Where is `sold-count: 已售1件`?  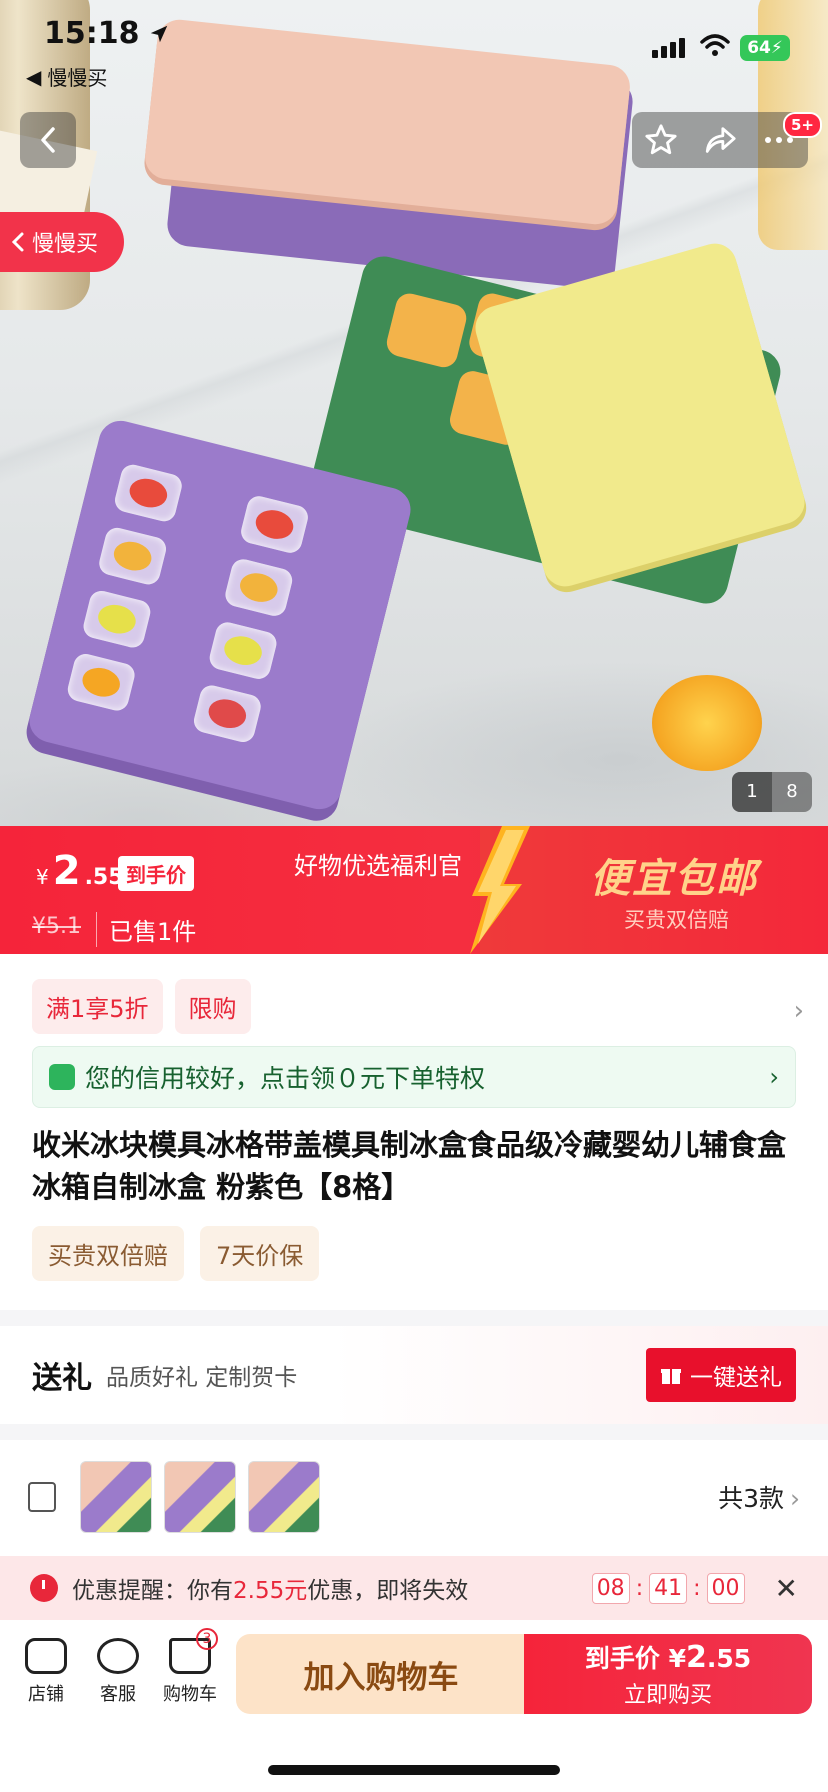
sold-count: 已售1件 is located at coordinates (146, 929).